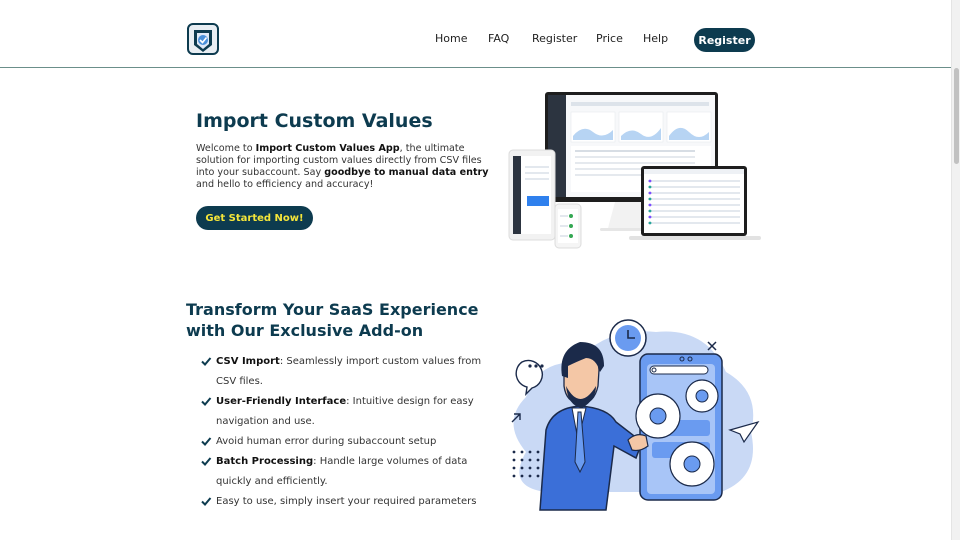  I want to click on hero-title: Import Custom Values, so click(314, 121).